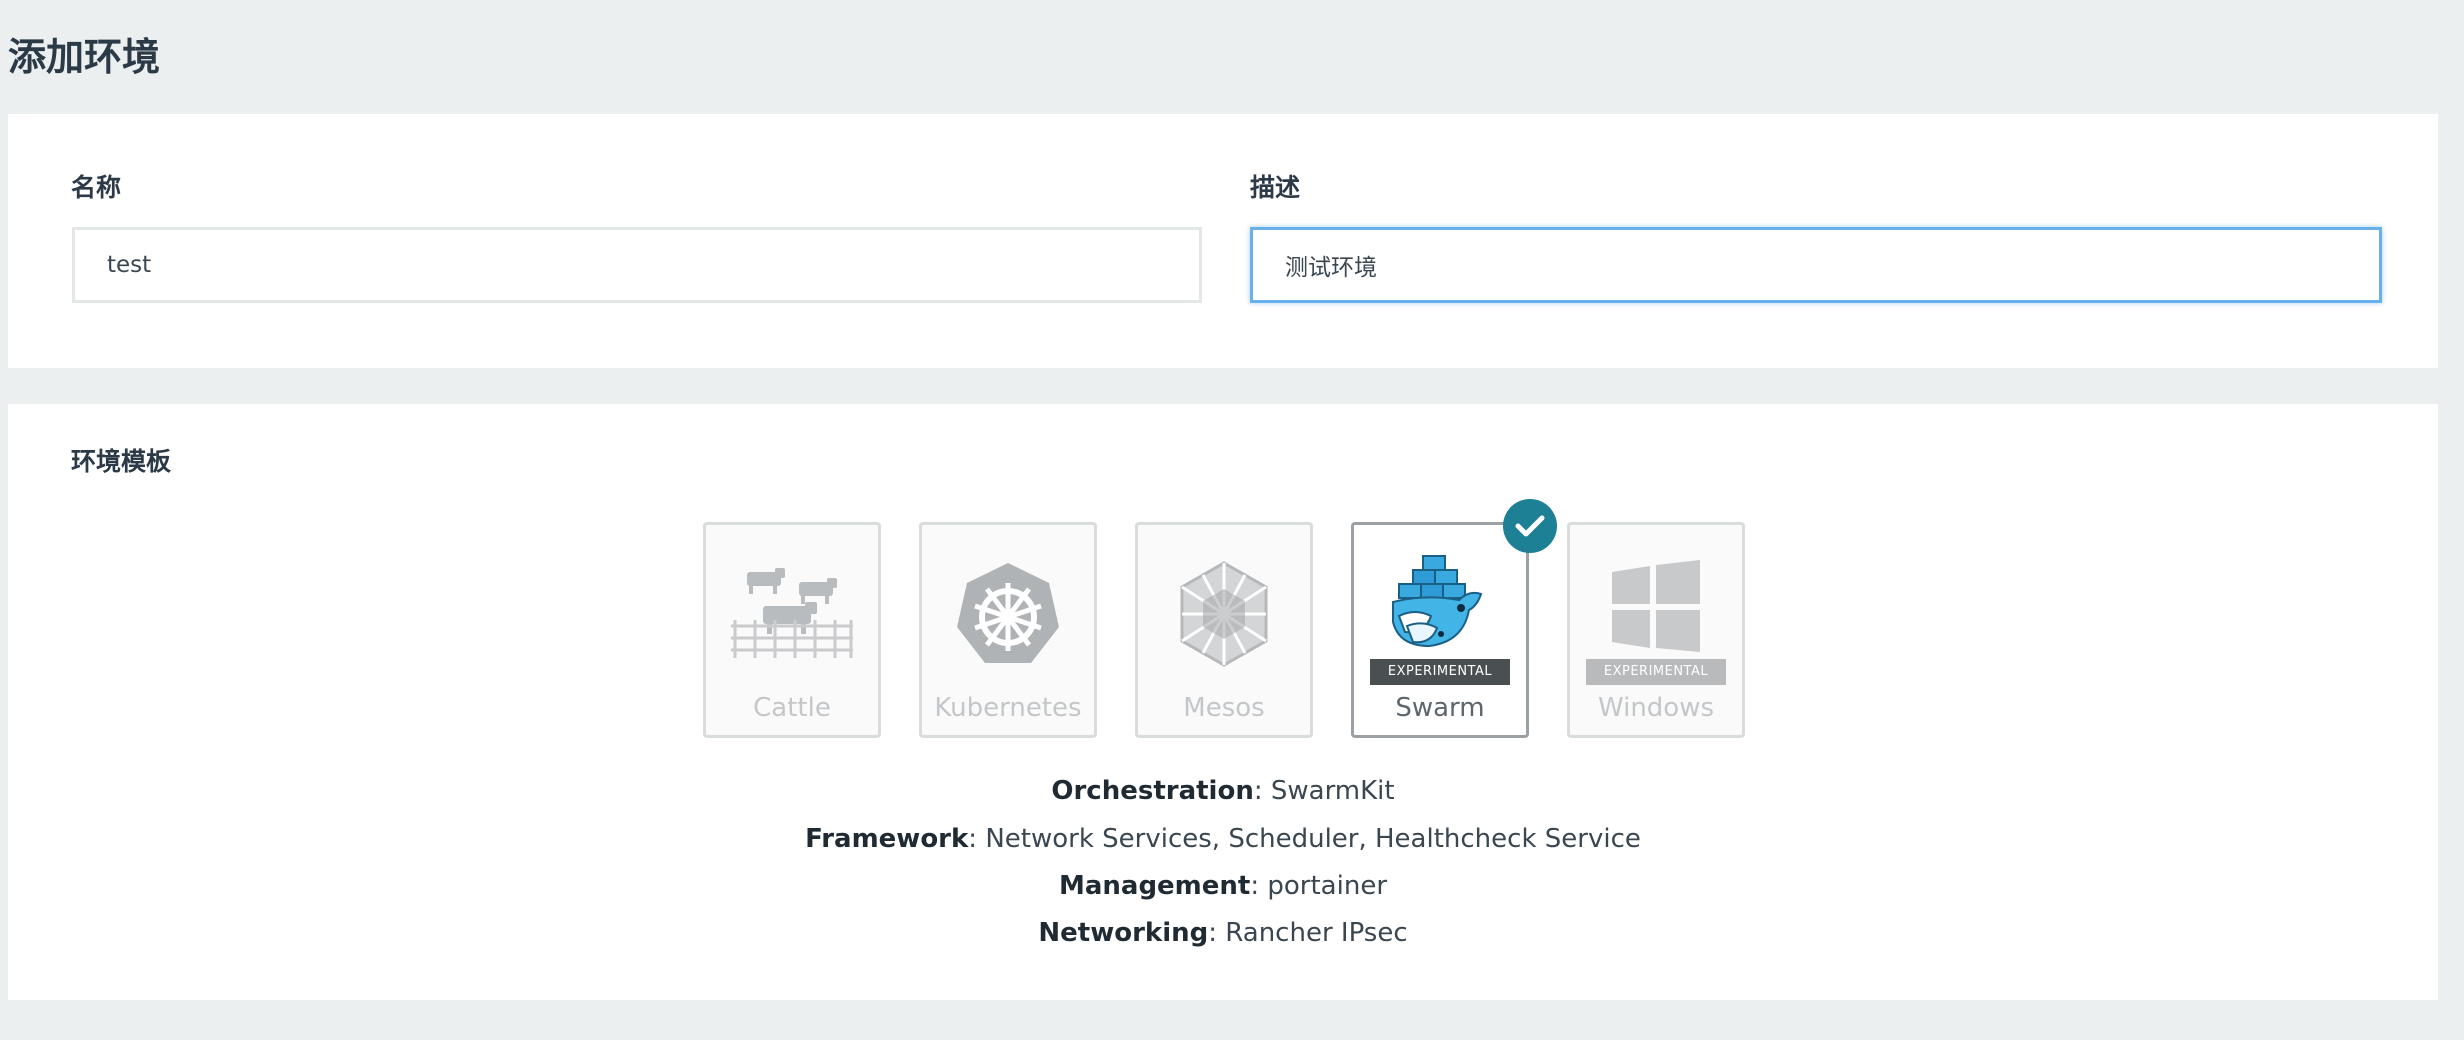 This screenshot has width=2464, height=1040. What do you see at coordinates (1008, 708) in the screenshot?
I see `template-label: Kubernetes` at bounding box center [1008, 708].